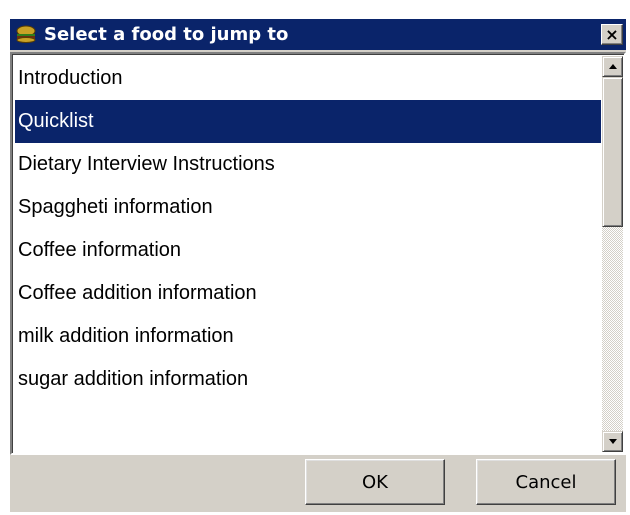 This screenshot has width=630, height=515. I want to click on list-item: Coffee information, so click(308, 250).